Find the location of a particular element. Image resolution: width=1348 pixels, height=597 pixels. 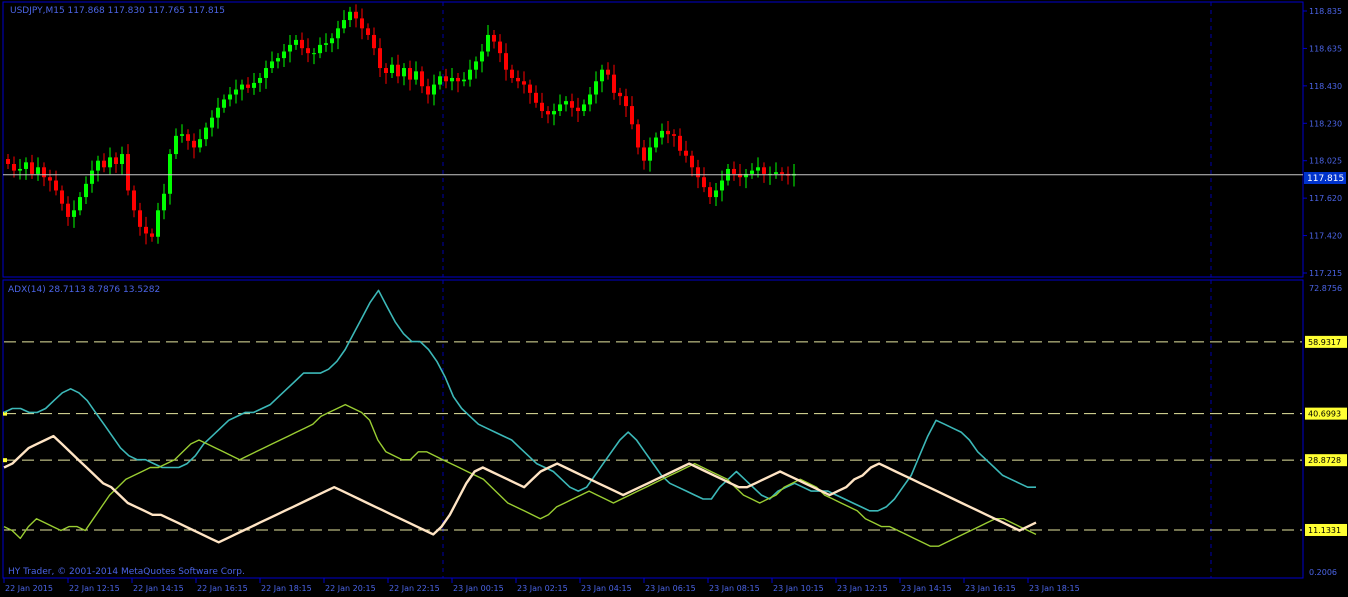

level-label: 58.9317 is located at coordinates (1324, 342).